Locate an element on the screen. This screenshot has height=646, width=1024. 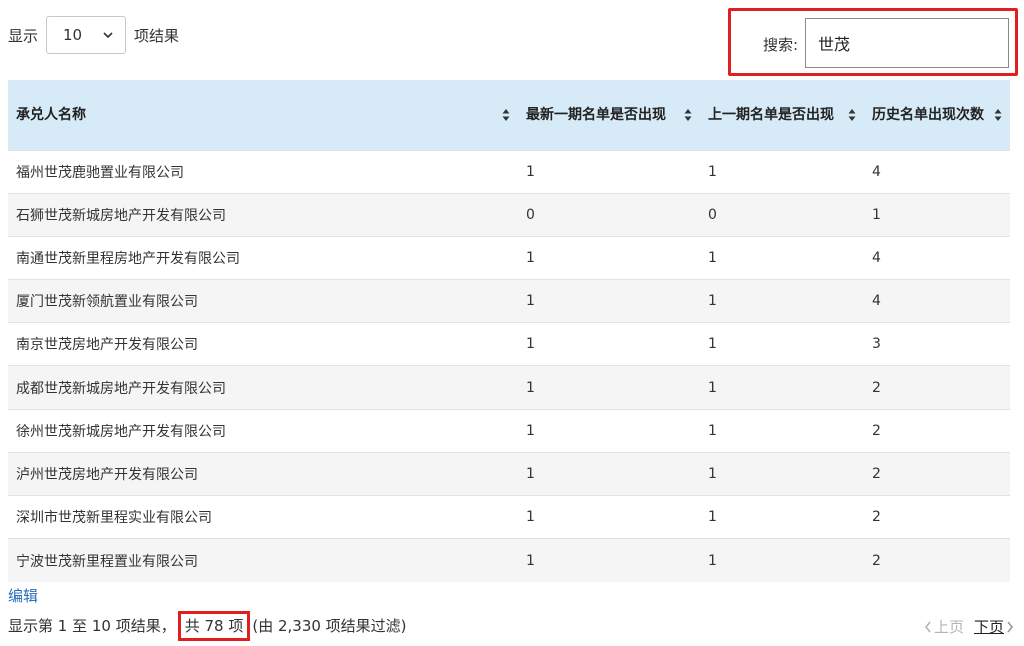
column-header-latest-list: 最新一期名单是否出现 is located at coordinates (609, 115).